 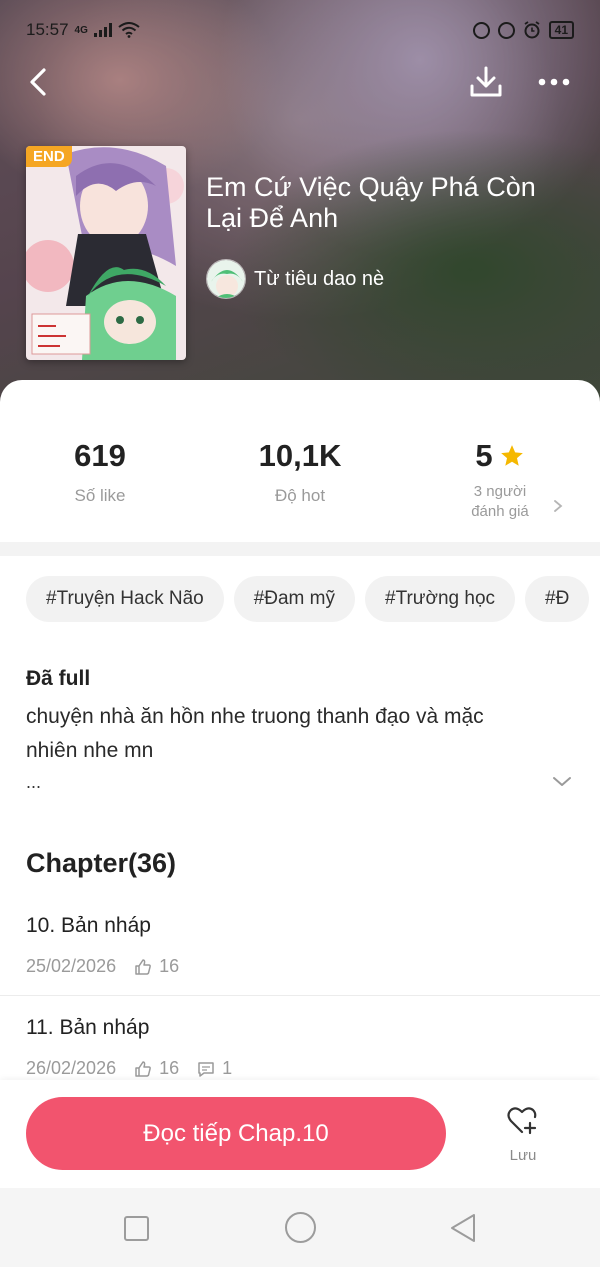 What do you see at coordinates (47, 29) in the screenshot?
I see `status-time: 15:57` at bounding box center [47, 29].